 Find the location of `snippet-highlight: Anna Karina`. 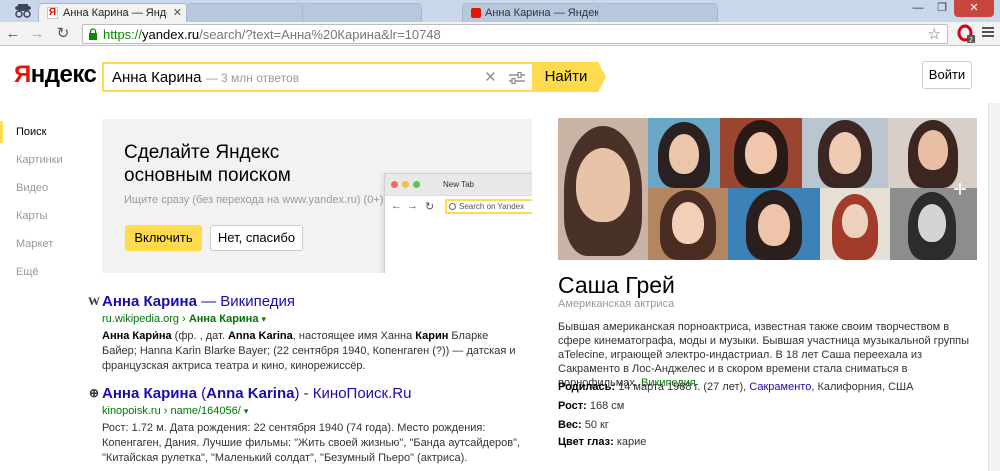

snippet-highlight: Anna Karina is located at coordinates (260, 336).